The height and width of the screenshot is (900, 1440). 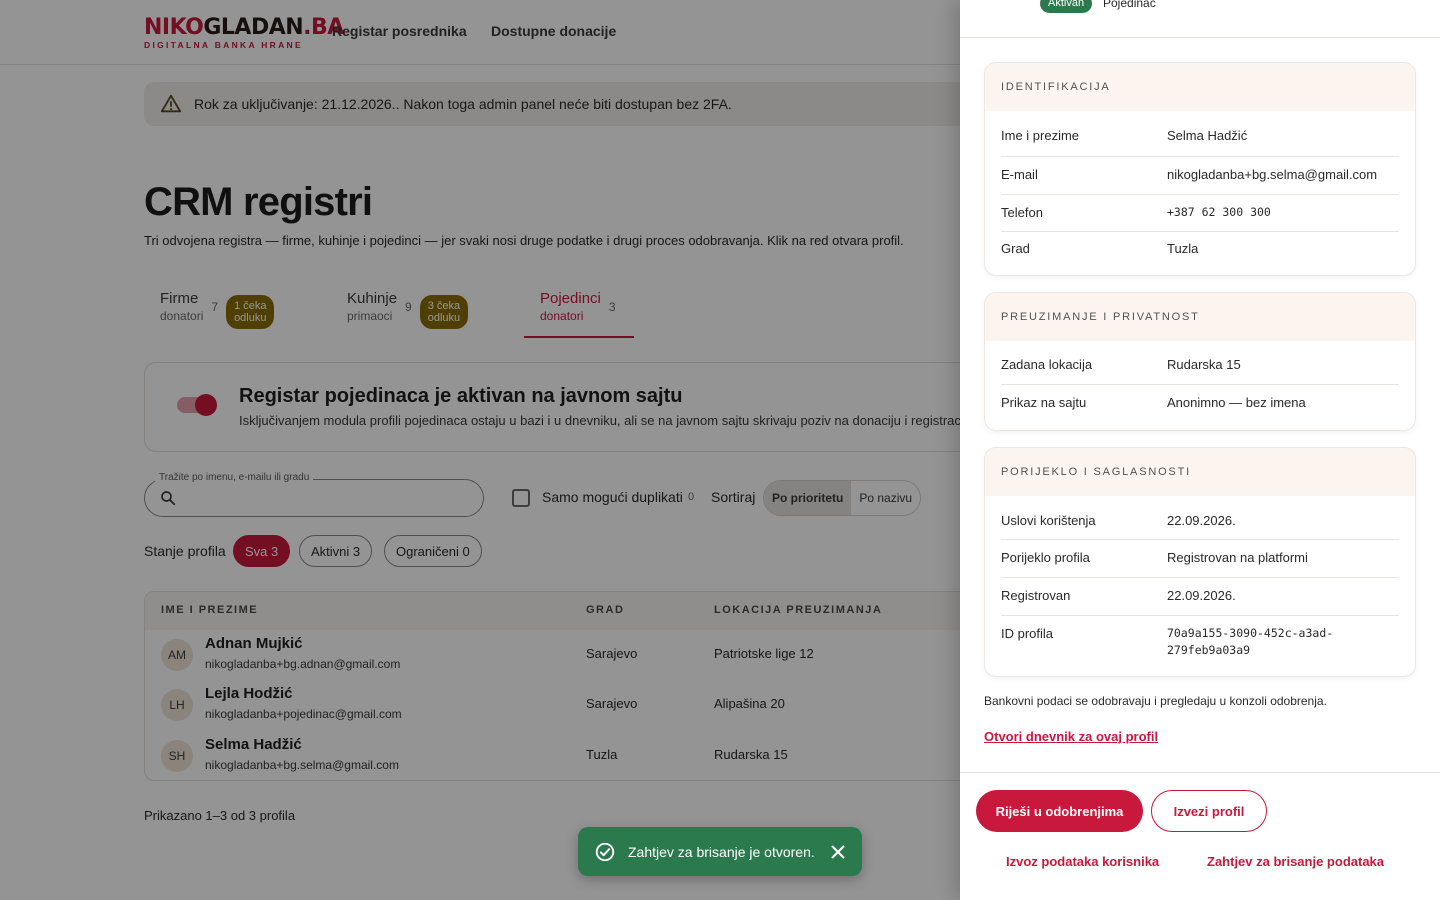 I want to click on detail-row: Prikaz na sajtu Anonimno — bez imena, so click(x=1200, y=405).